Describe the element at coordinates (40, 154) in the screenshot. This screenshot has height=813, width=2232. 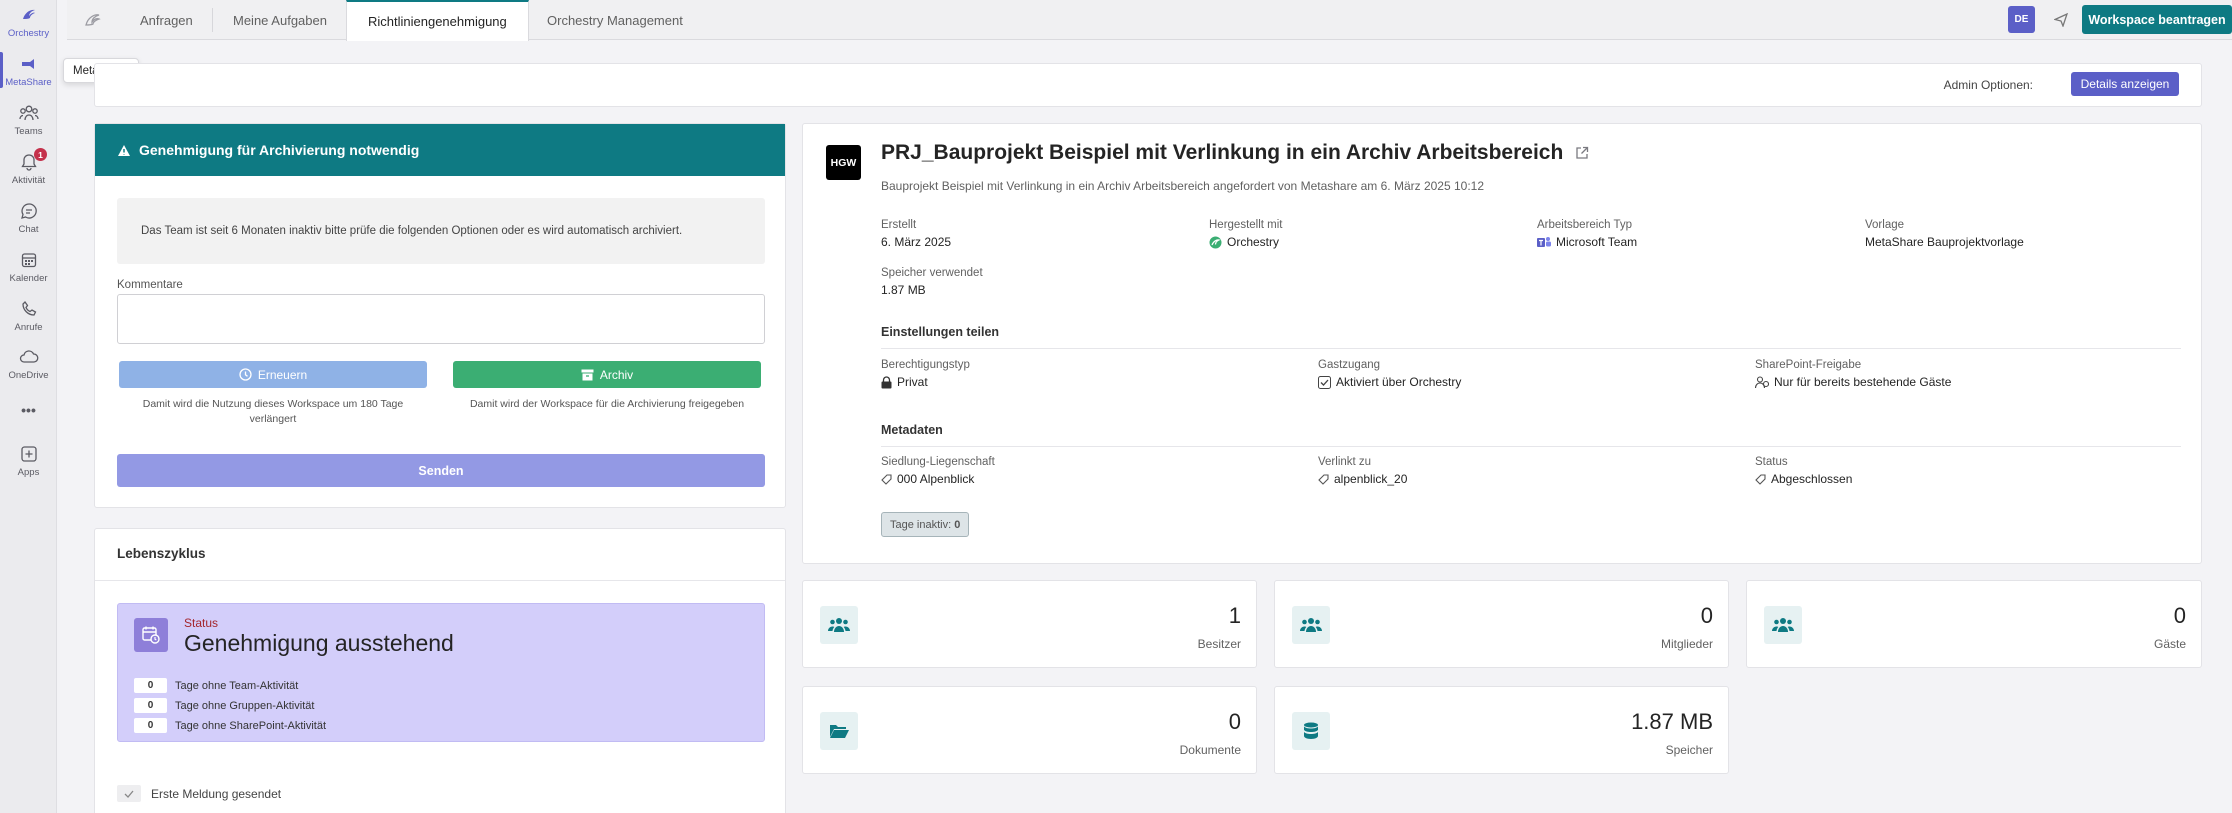
I see `notification-badge: 1` at that location.